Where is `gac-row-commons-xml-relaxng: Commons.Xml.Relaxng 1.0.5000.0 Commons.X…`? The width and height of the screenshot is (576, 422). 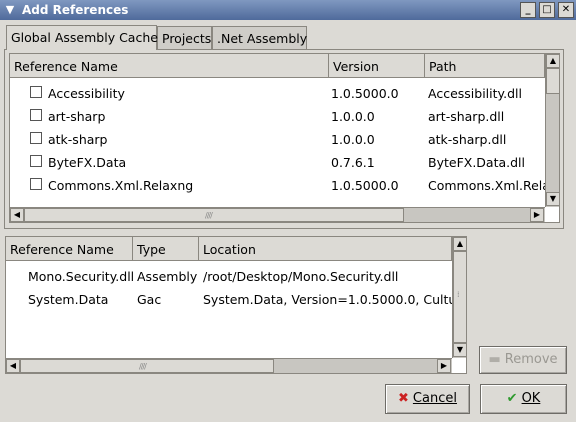 gac-row-commons-xml-relaxng: Commons.Xml.Relaxng 1.0.5000.0 Commons.X… is located at coordinates (284, 185).